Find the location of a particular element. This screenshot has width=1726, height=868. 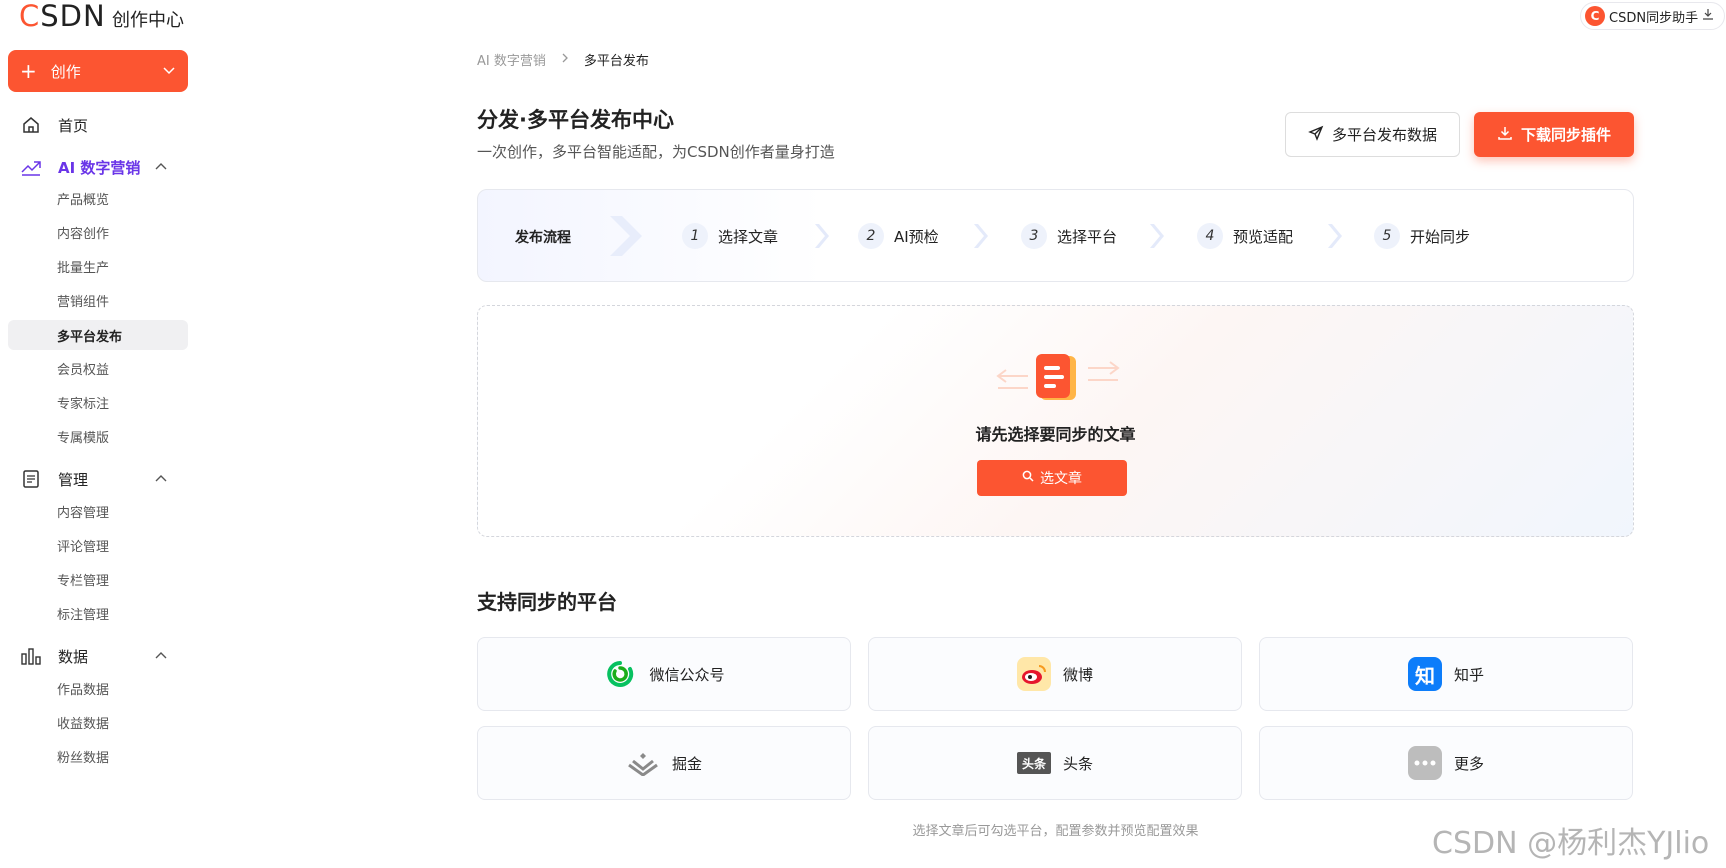

search-icon is located at coordinates (1028, 478).